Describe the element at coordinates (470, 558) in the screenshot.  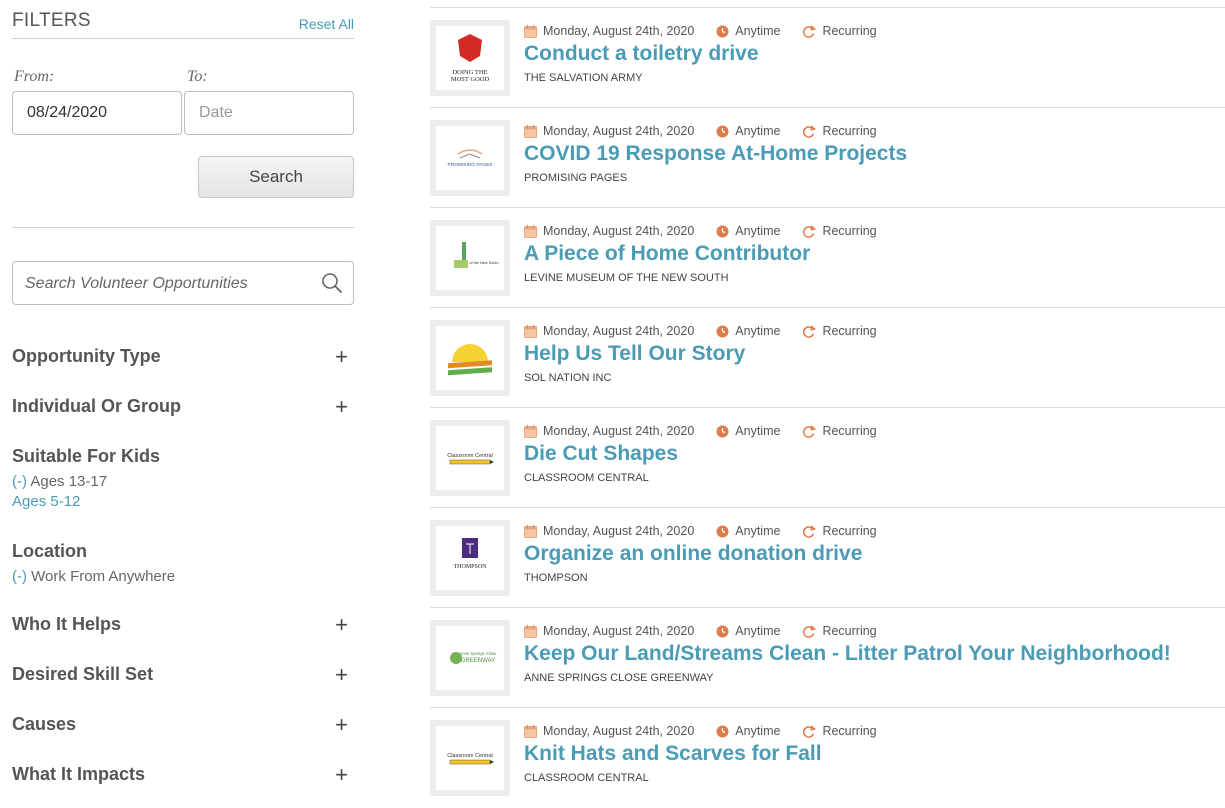
I see `org-logo: THOMPSON` at that location.